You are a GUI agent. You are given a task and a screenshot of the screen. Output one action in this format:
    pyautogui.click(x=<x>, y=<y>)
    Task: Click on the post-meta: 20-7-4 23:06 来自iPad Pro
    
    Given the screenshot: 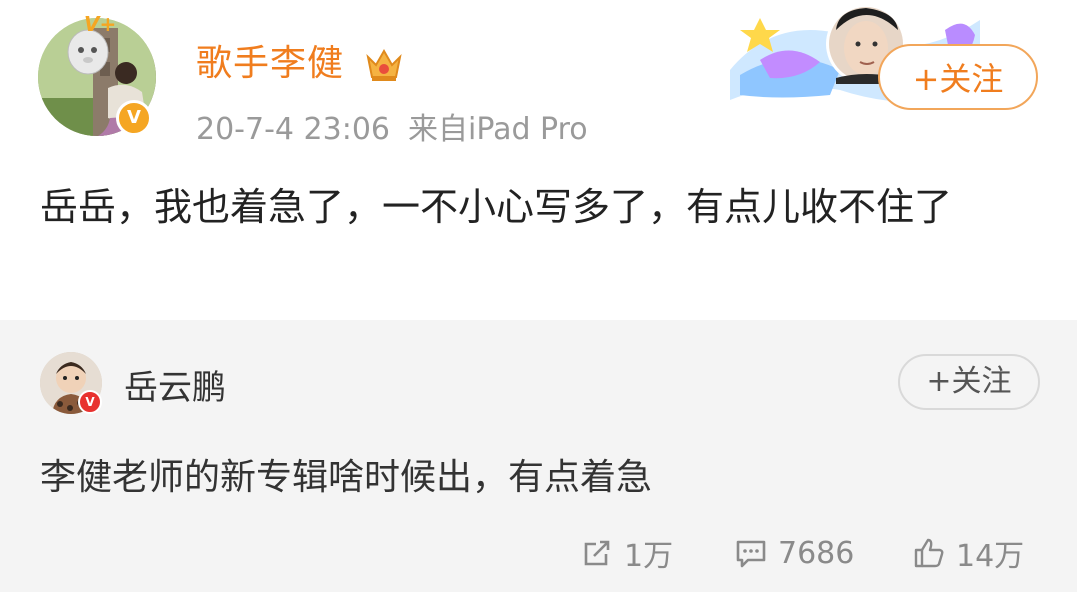 What is the action you would take?
    pyautogui.click(x=392, y=126)
    